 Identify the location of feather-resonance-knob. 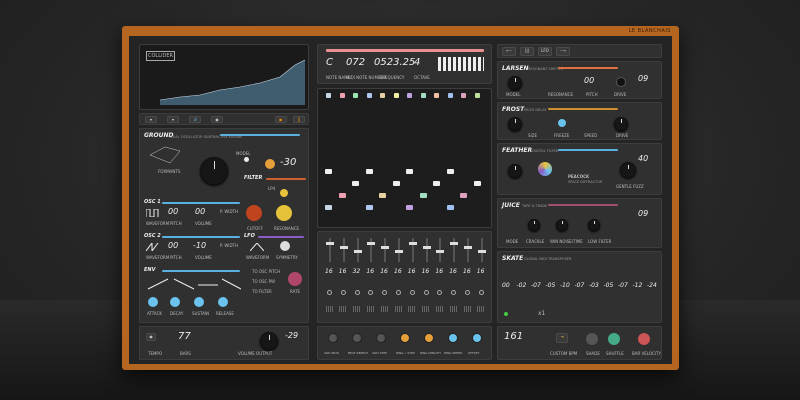
(628, 170).